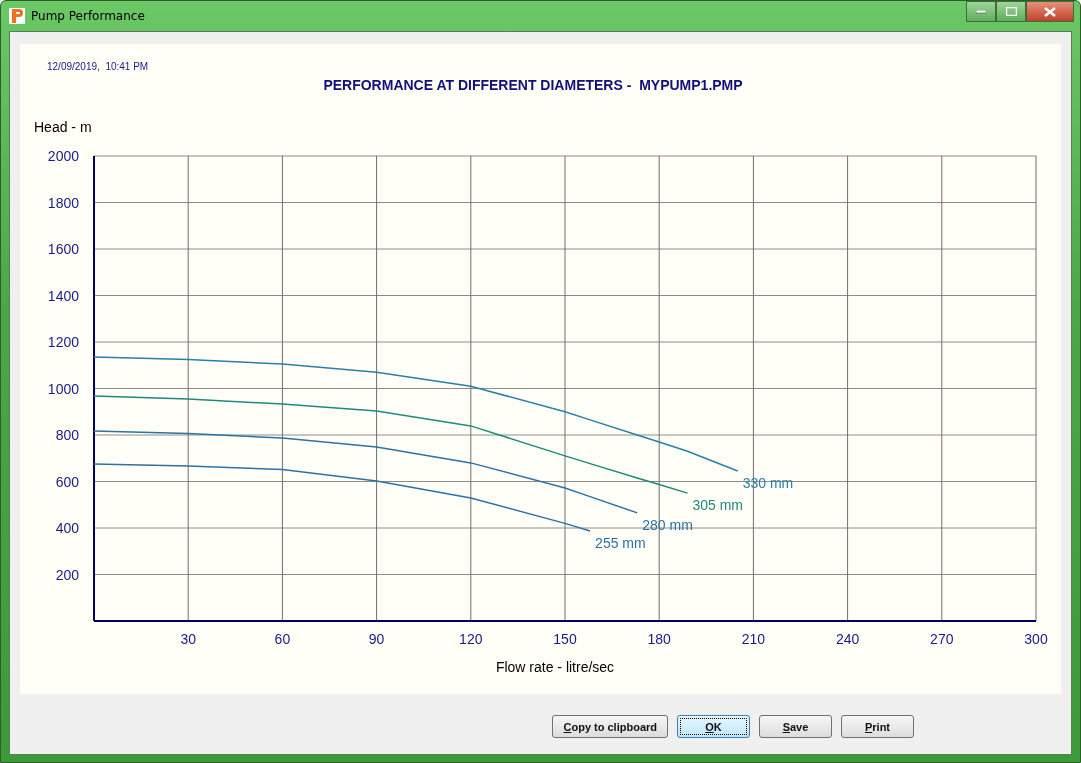 Image resolution: width=1081 pixels, height=763 pixels. Describe the element at coordinates (88, 16) in the screenshot. I see `window-title: Pump Performance` at that location.